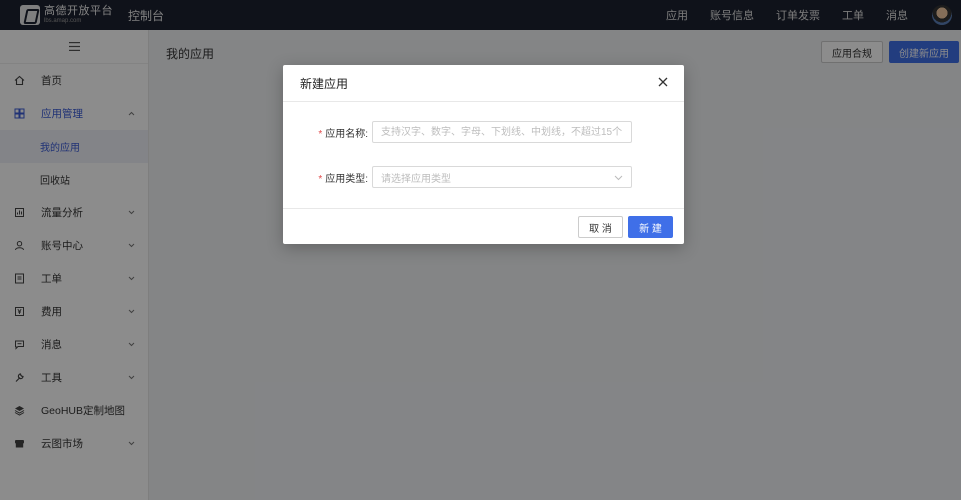  What do you see at coordinates (343, 179) in the screenshot?
I see `app-type-label: * 应用类型:` at bounding box center [343, 179].